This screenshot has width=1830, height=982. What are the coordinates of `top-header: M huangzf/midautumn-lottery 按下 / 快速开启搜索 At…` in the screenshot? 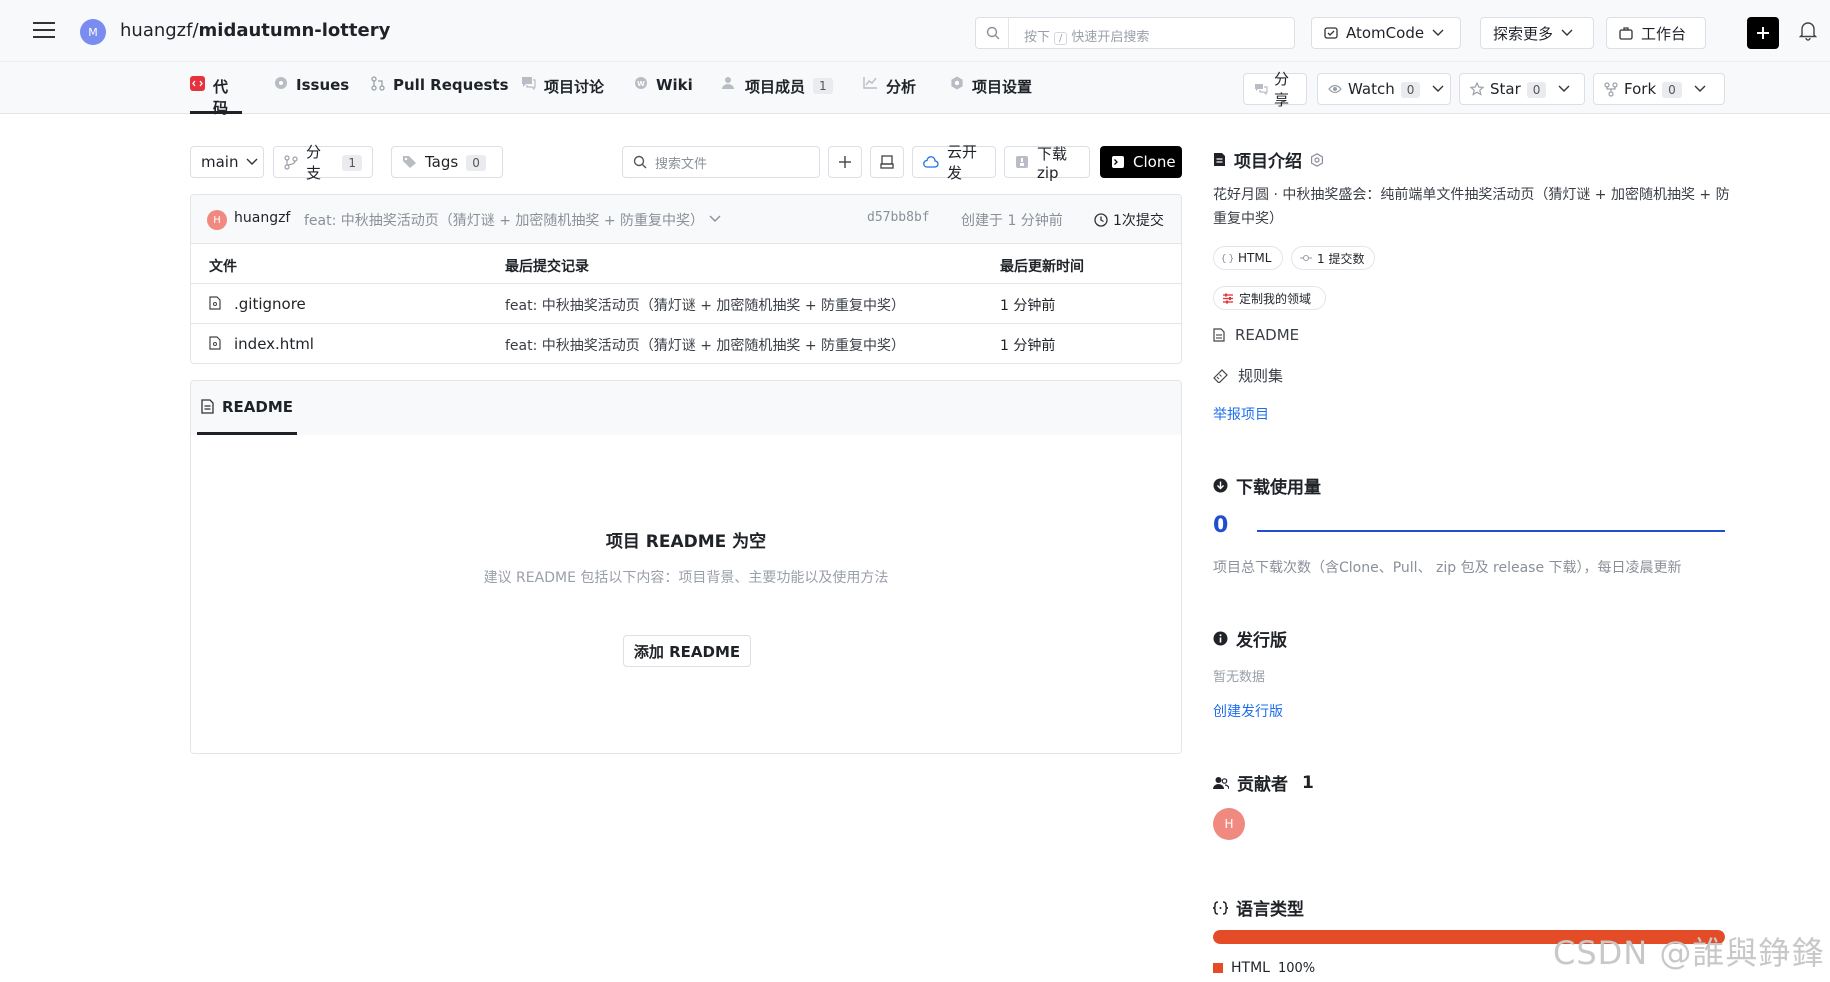 It's located at (915, 31).